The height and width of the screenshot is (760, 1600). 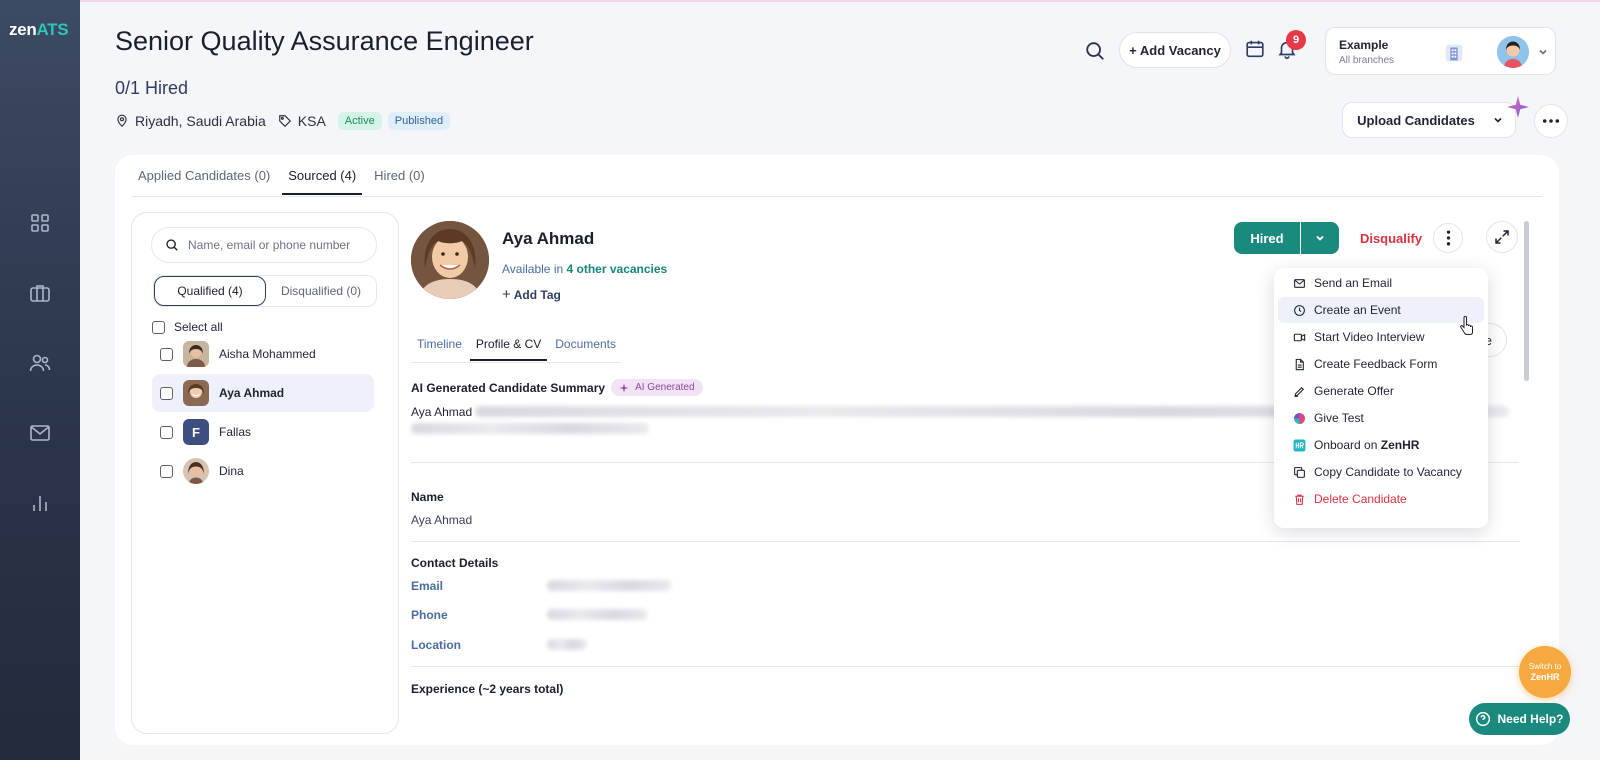 What do you see at coordinates (322, 175) in the screenshot?
I see `tab-sourced: Sourced (4)` at bounding box center [322, 175].